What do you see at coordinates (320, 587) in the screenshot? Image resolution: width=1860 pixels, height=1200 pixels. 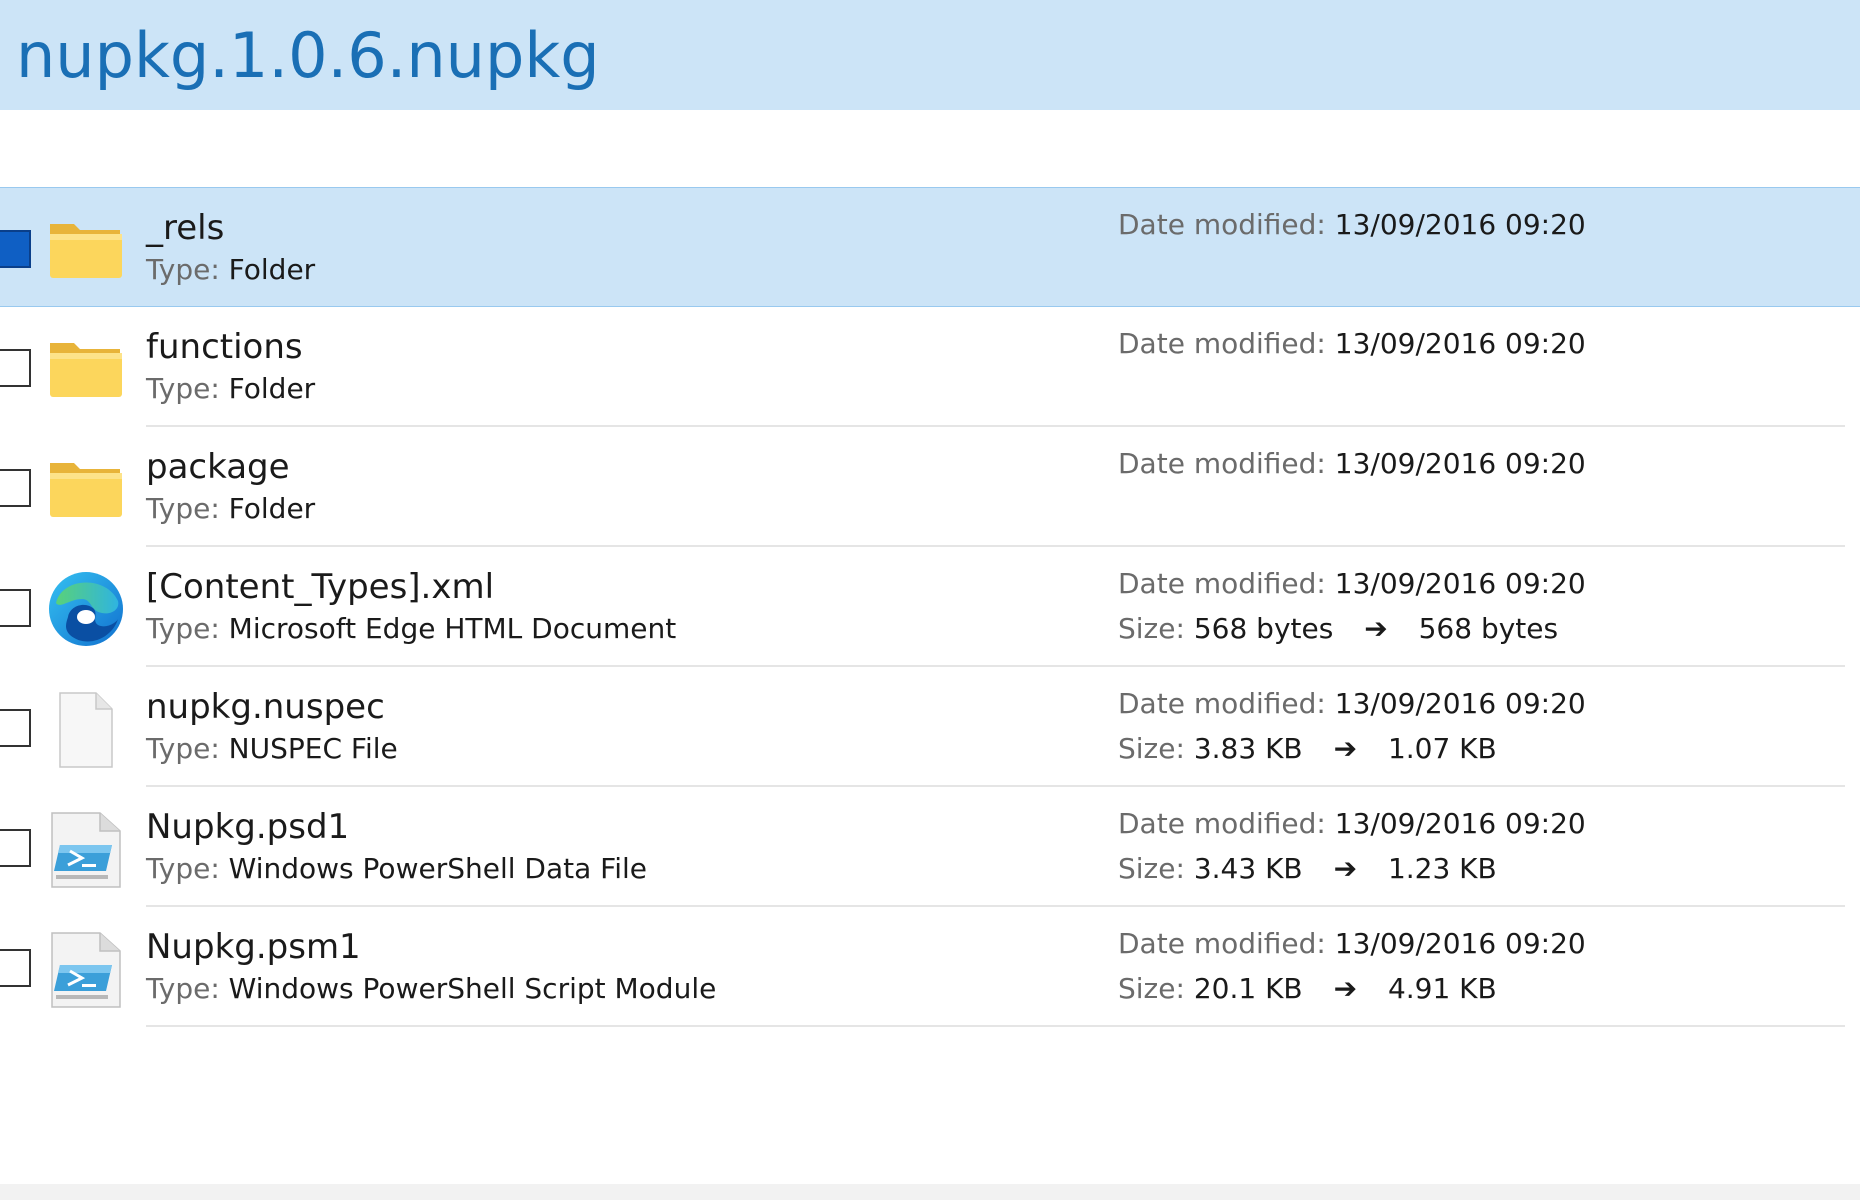 I see `file-name: [Content_Types].xml` at bounding box center [320, 587].